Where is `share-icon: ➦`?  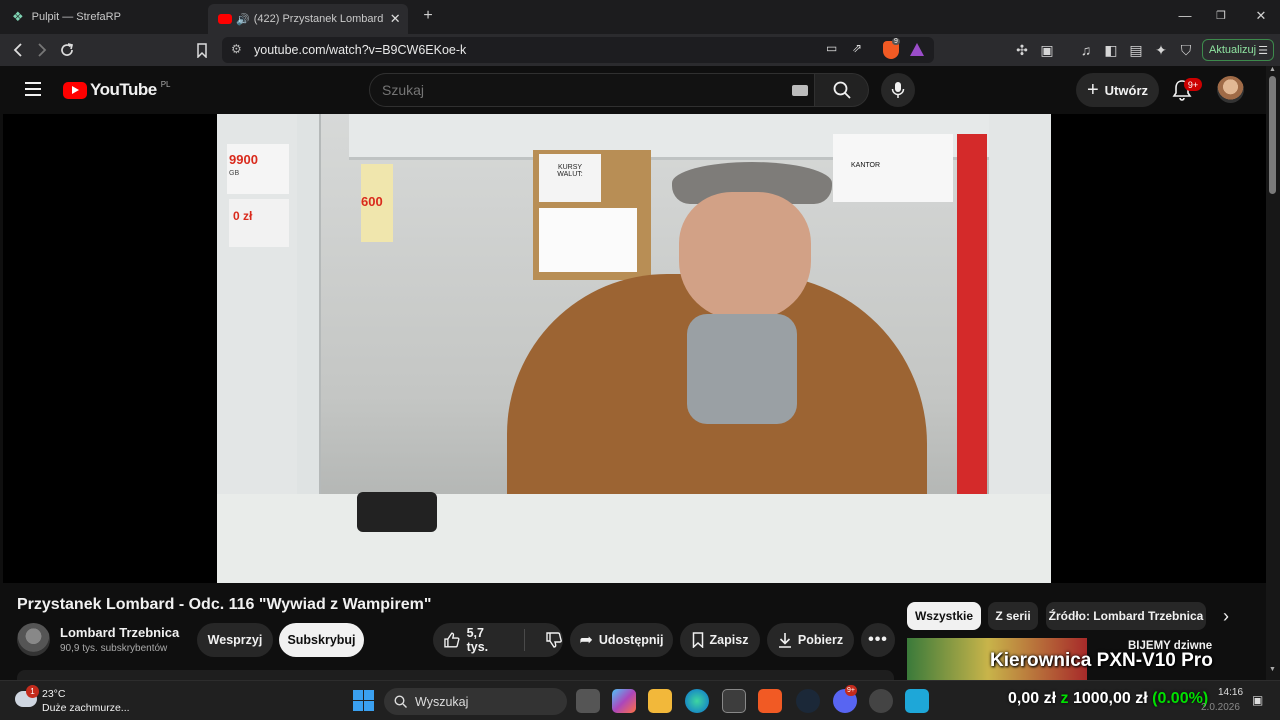
share-icon: ➦ is located at coordinates (586, 640).